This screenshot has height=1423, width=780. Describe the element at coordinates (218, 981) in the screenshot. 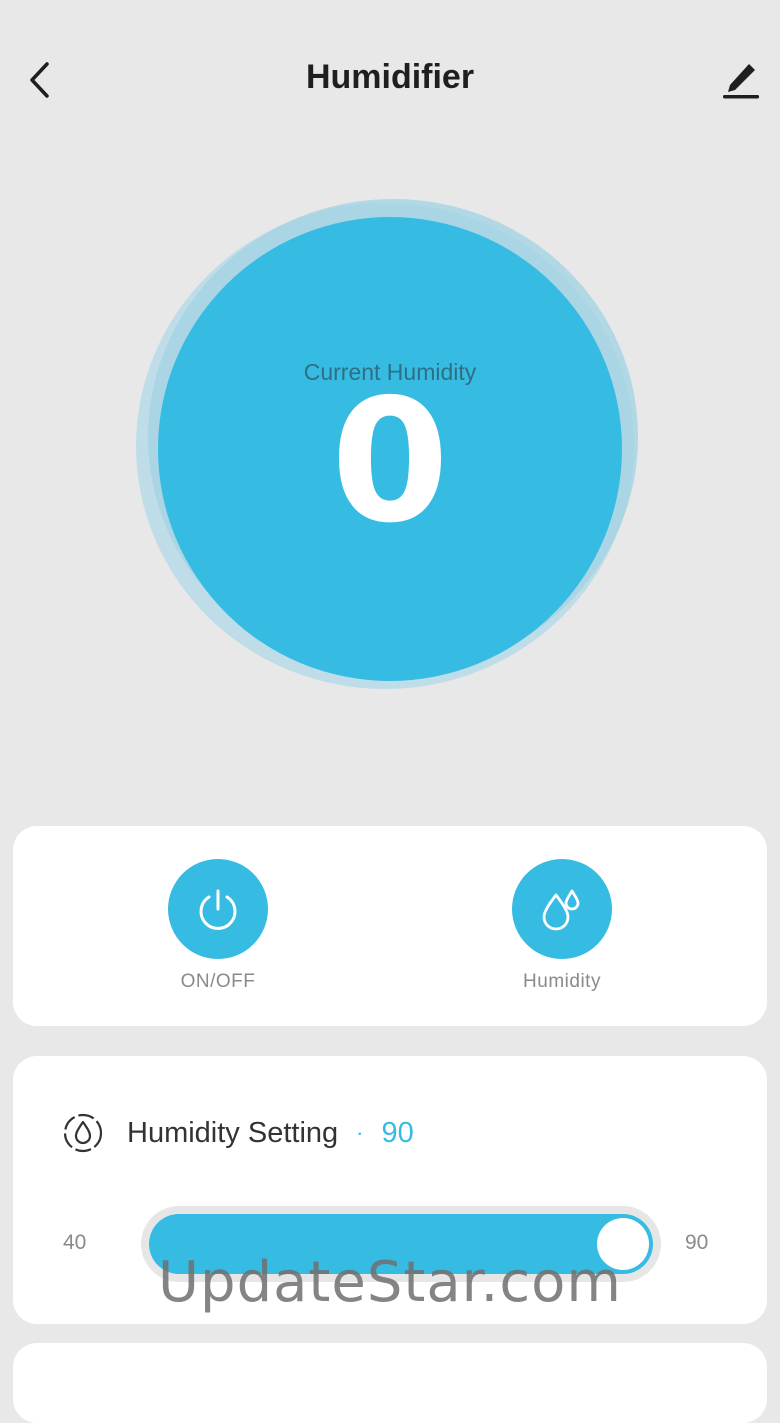

I see `onoff-label: ON/OFF` at that location.